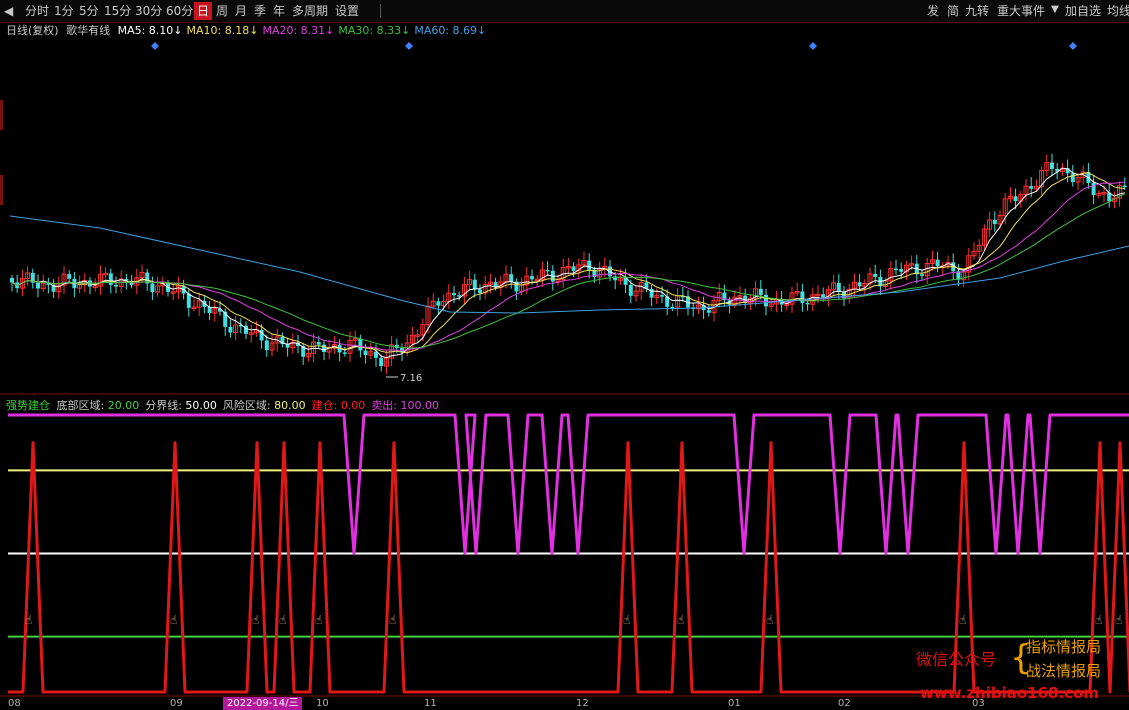 This screenshot has width=1129, height=710. Describe the element at coordinates (411, 378) in the screenshot. I see `low-price-label: 7.16` at that location.